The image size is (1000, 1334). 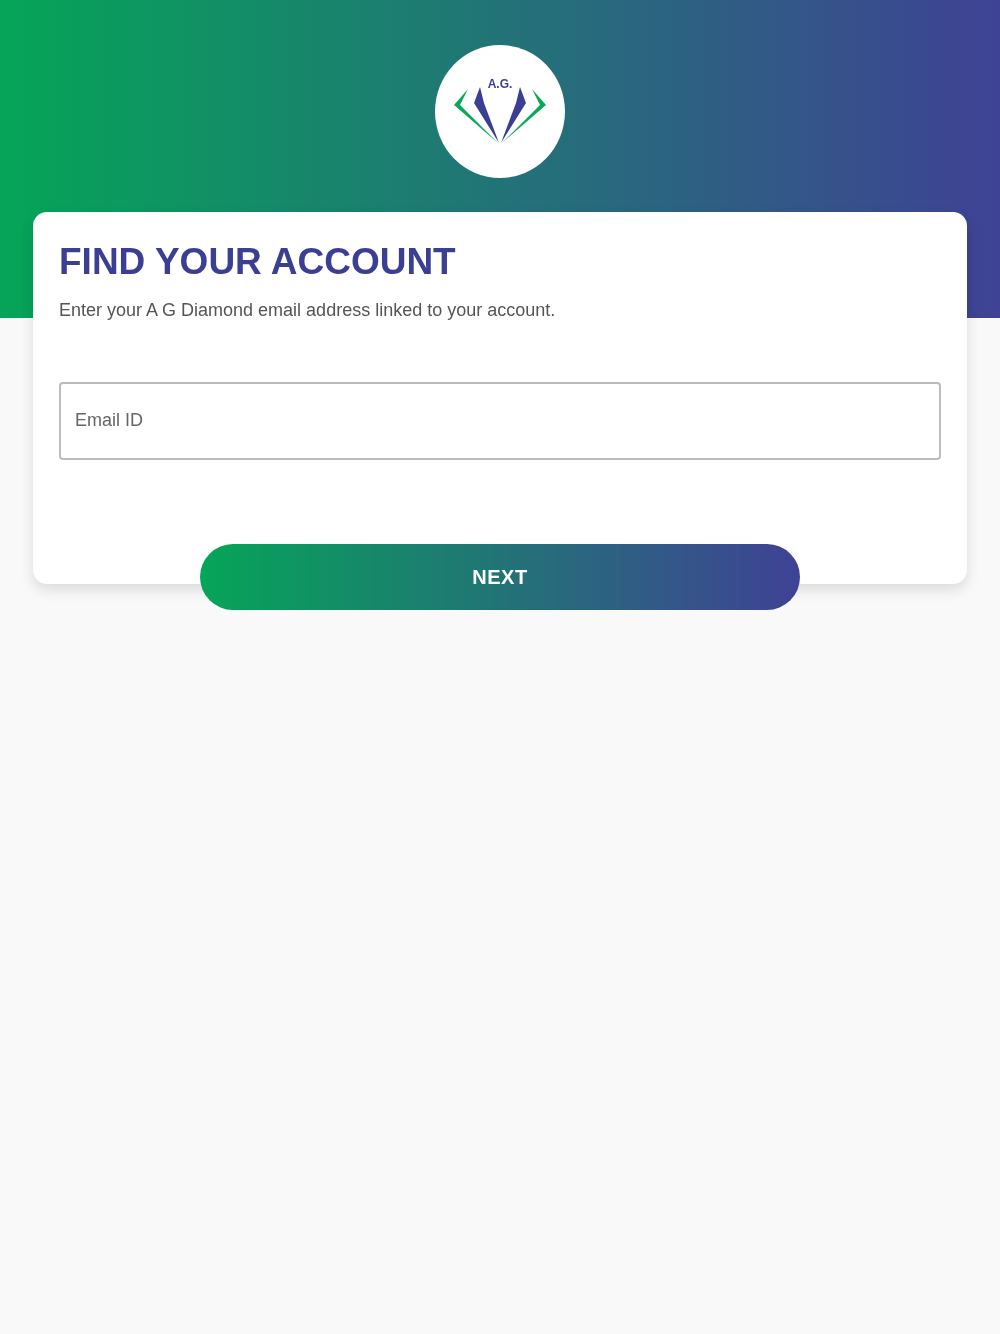 What do you see at coordinates (308, 310) in the screenshot?
I see `card-subtitle: Enter your A G Diamond email address linked to your account.` at bounding box center [308, 310].